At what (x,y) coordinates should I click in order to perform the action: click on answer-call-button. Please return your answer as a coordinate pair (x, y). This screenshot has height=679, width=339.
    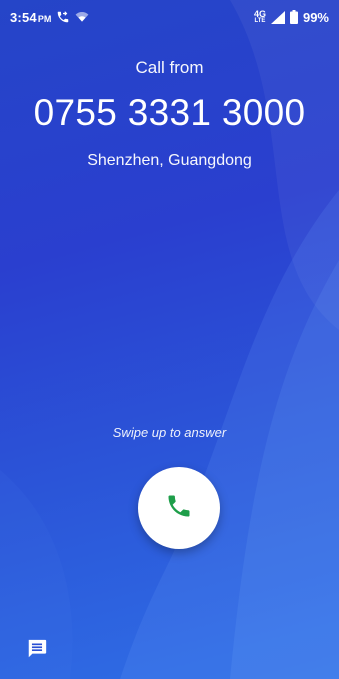
    Looking at the image, I should click on (179, 508).